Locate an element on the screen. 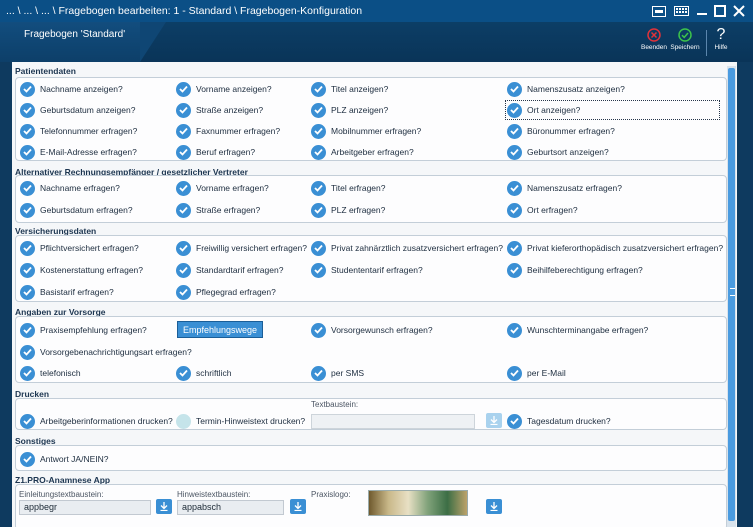 The height and width of the screenshot is (527, 753). minimize-icon is located at coordinates (702, 11).